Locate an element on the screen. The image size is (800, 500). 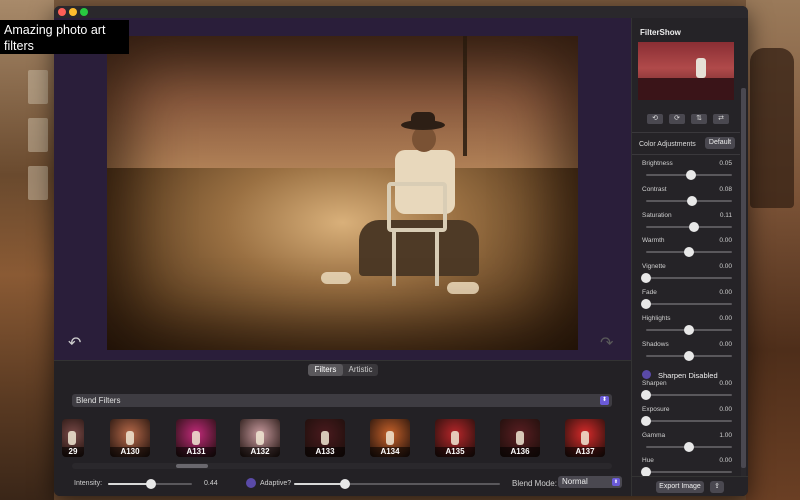
intensity-label: Intensity: is located at coordinates (88, 483).